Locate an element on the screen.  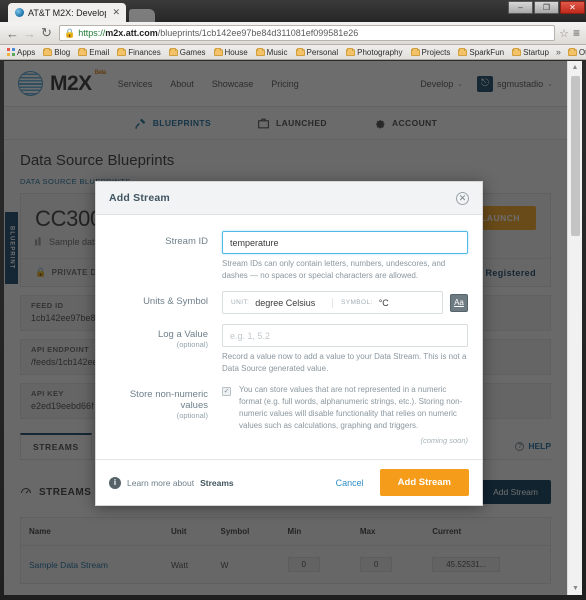
submit-add-stream-button: Add Stream is located at coordinates (424, 483).